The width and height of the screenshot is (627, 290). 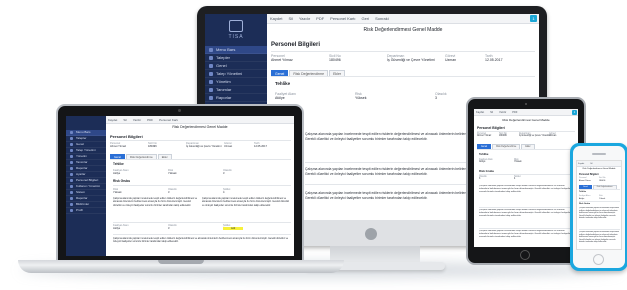 I want to click on sidebar-item: Genel, so click(x=236, y=66).